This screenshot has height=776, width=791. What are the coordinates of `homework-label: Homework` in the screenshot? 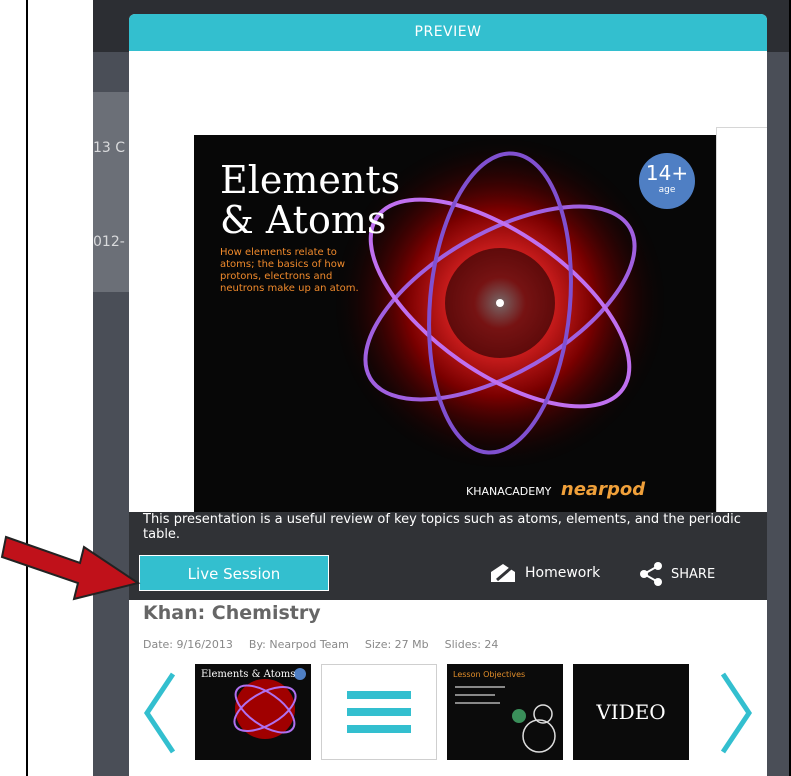 It's located at (563, 573).